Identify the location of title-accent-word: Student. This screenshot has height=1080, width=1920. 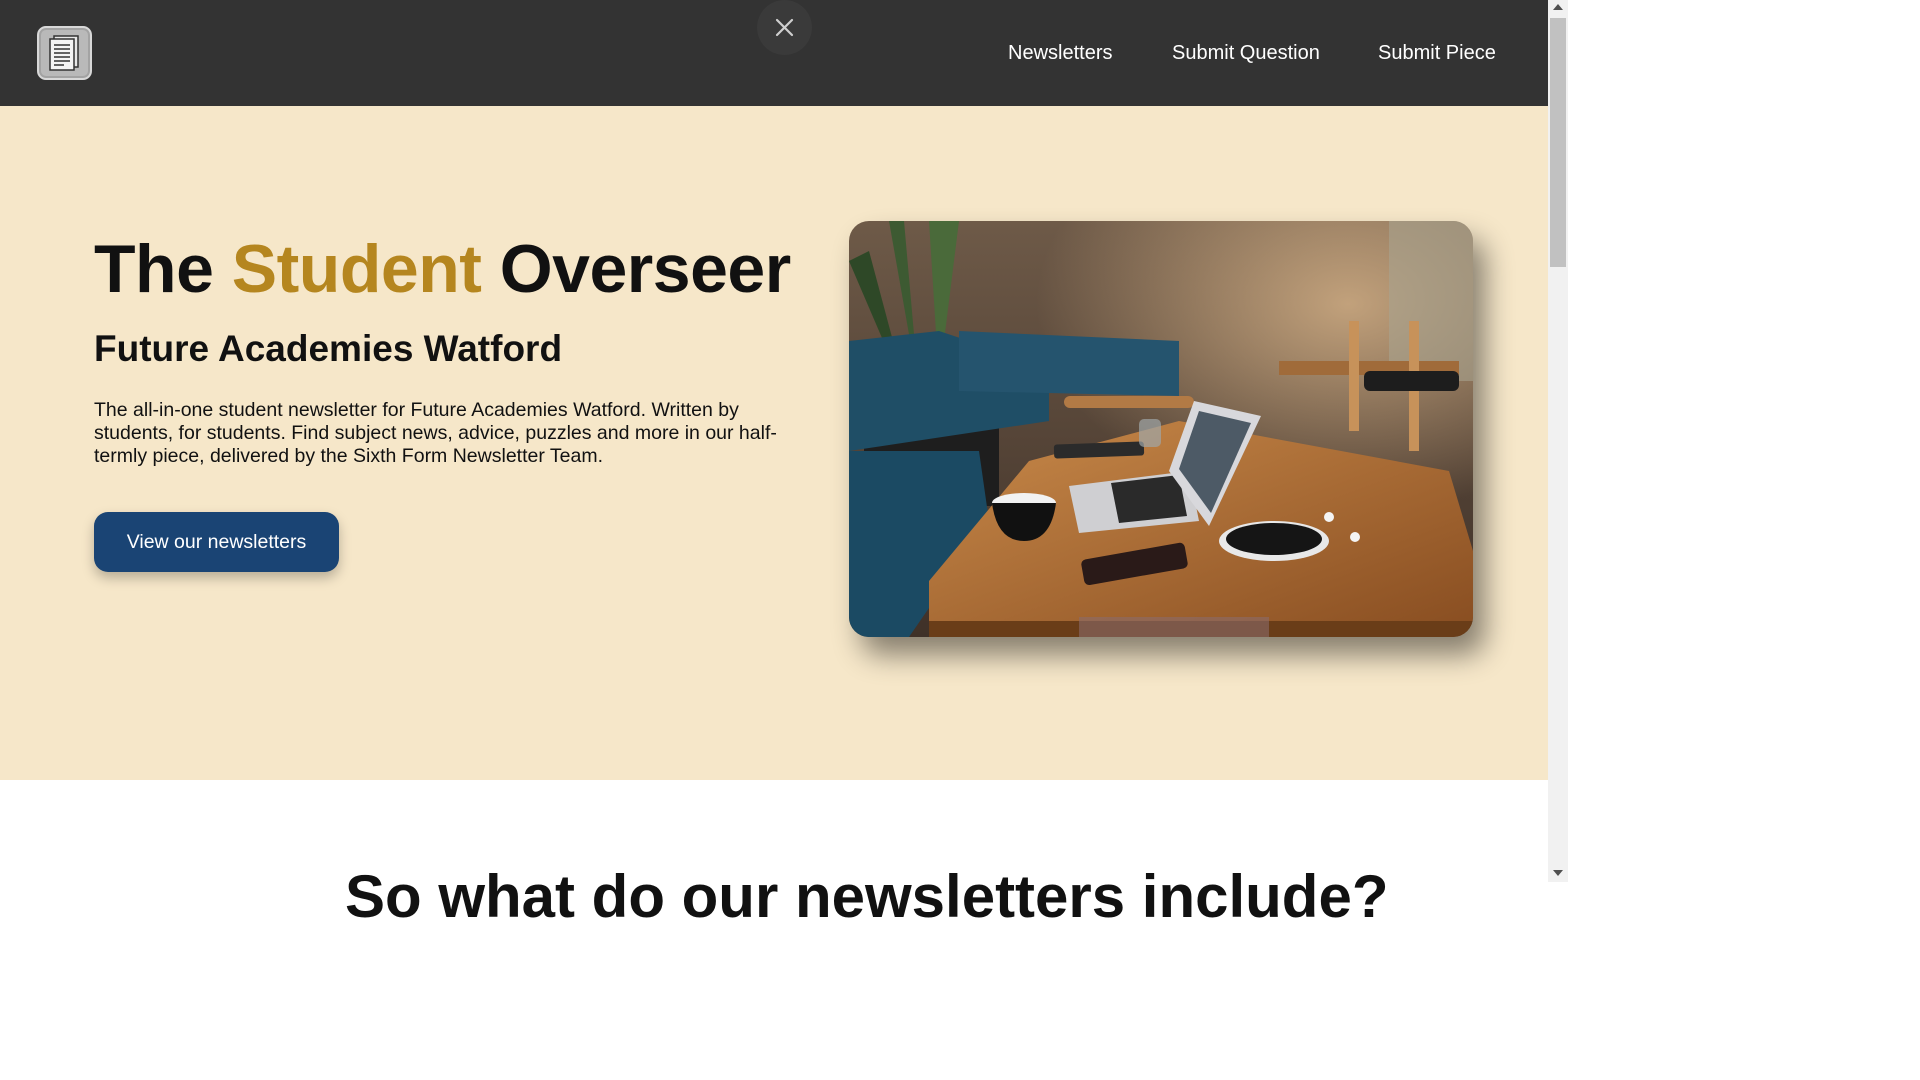
(356, 269).